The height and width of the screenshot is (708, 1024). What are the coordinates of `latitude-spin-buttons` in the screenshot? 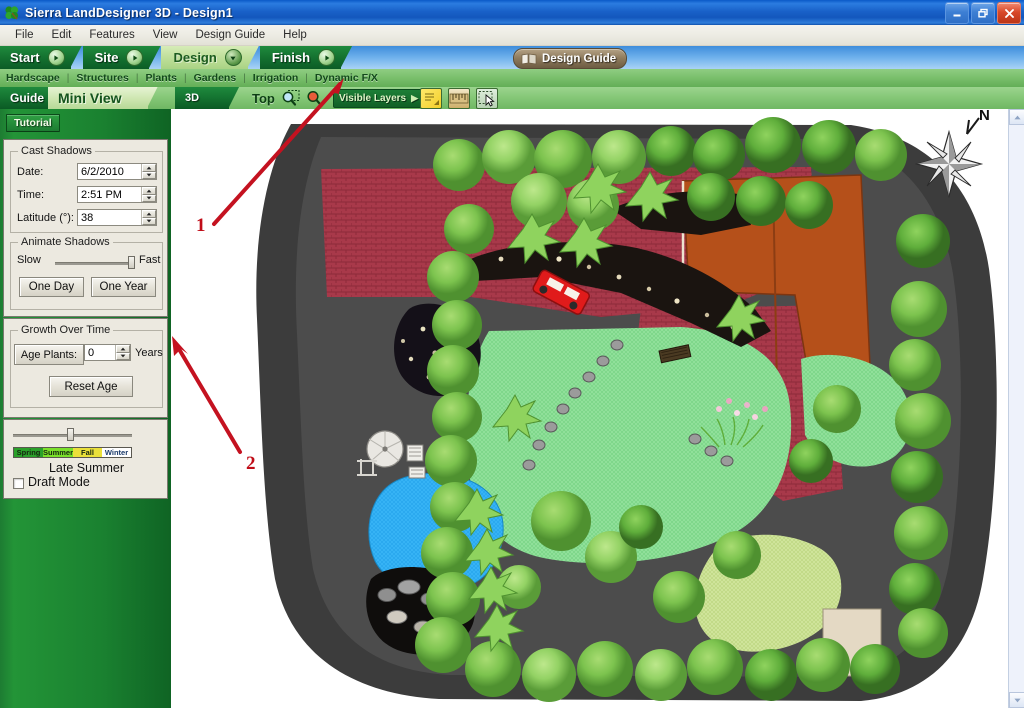 It's located at (148, 217).